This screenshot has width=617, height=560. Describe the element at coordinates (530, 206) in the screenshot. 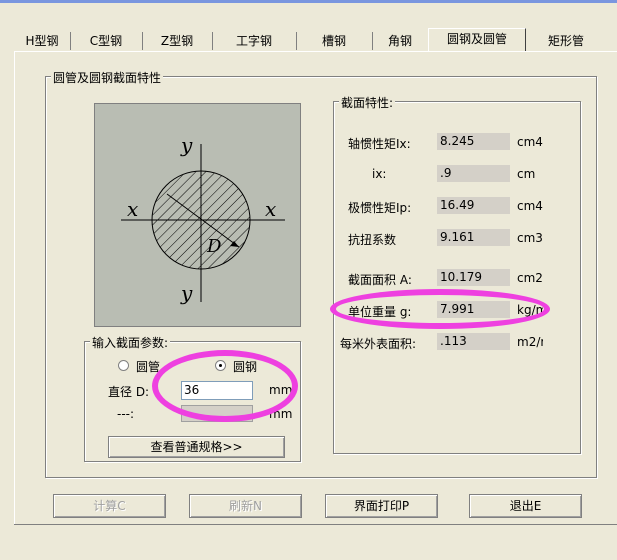

I see `prop-unit-polar-inertia: cm4` at that location.